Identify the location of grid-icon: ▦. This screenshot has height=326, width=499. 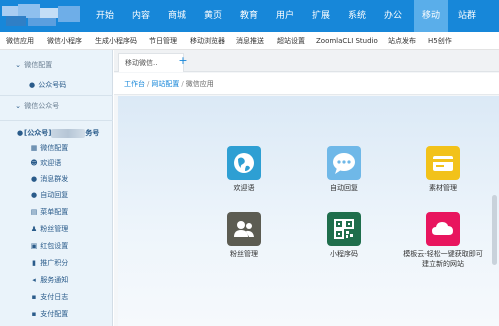
(34, 148).